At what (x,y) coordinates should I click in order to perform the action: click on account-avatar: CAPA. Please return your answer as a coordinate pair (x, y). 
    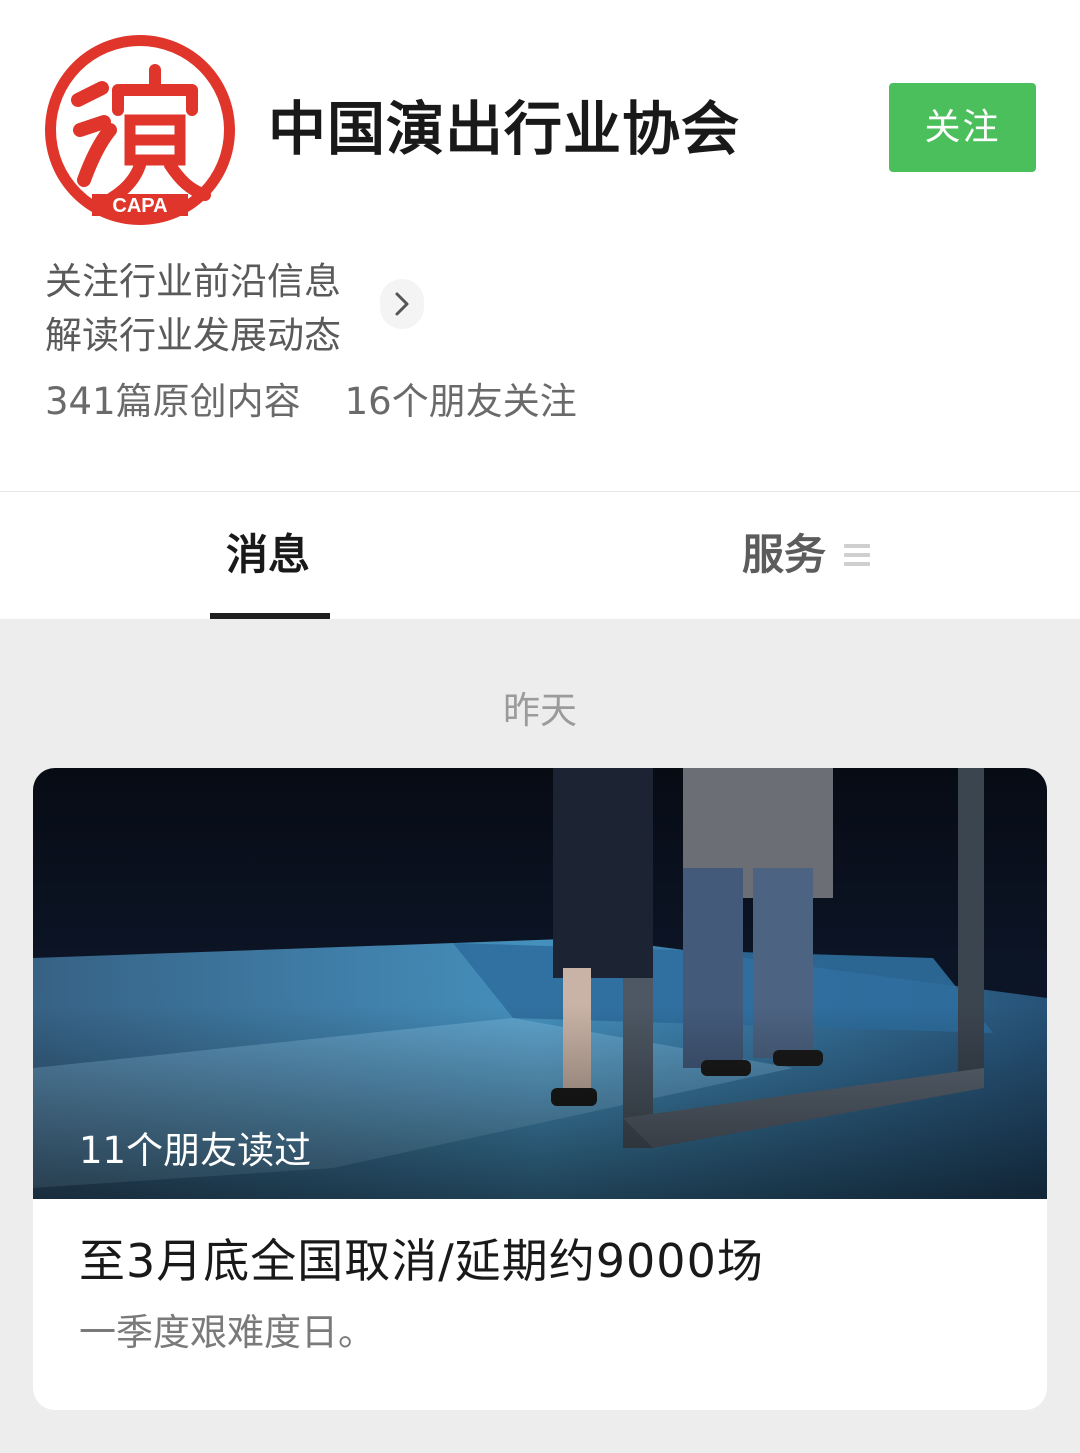
    Looking at the image, I should click on (140, 130).